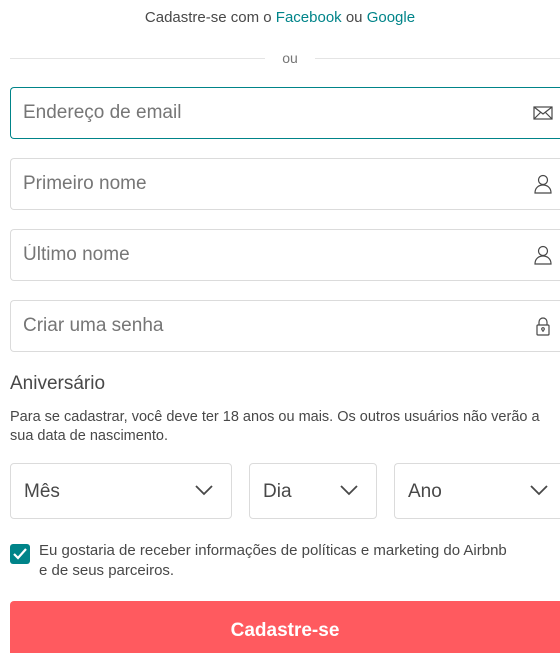  I want to click on last-name-input, so click(267, 255).